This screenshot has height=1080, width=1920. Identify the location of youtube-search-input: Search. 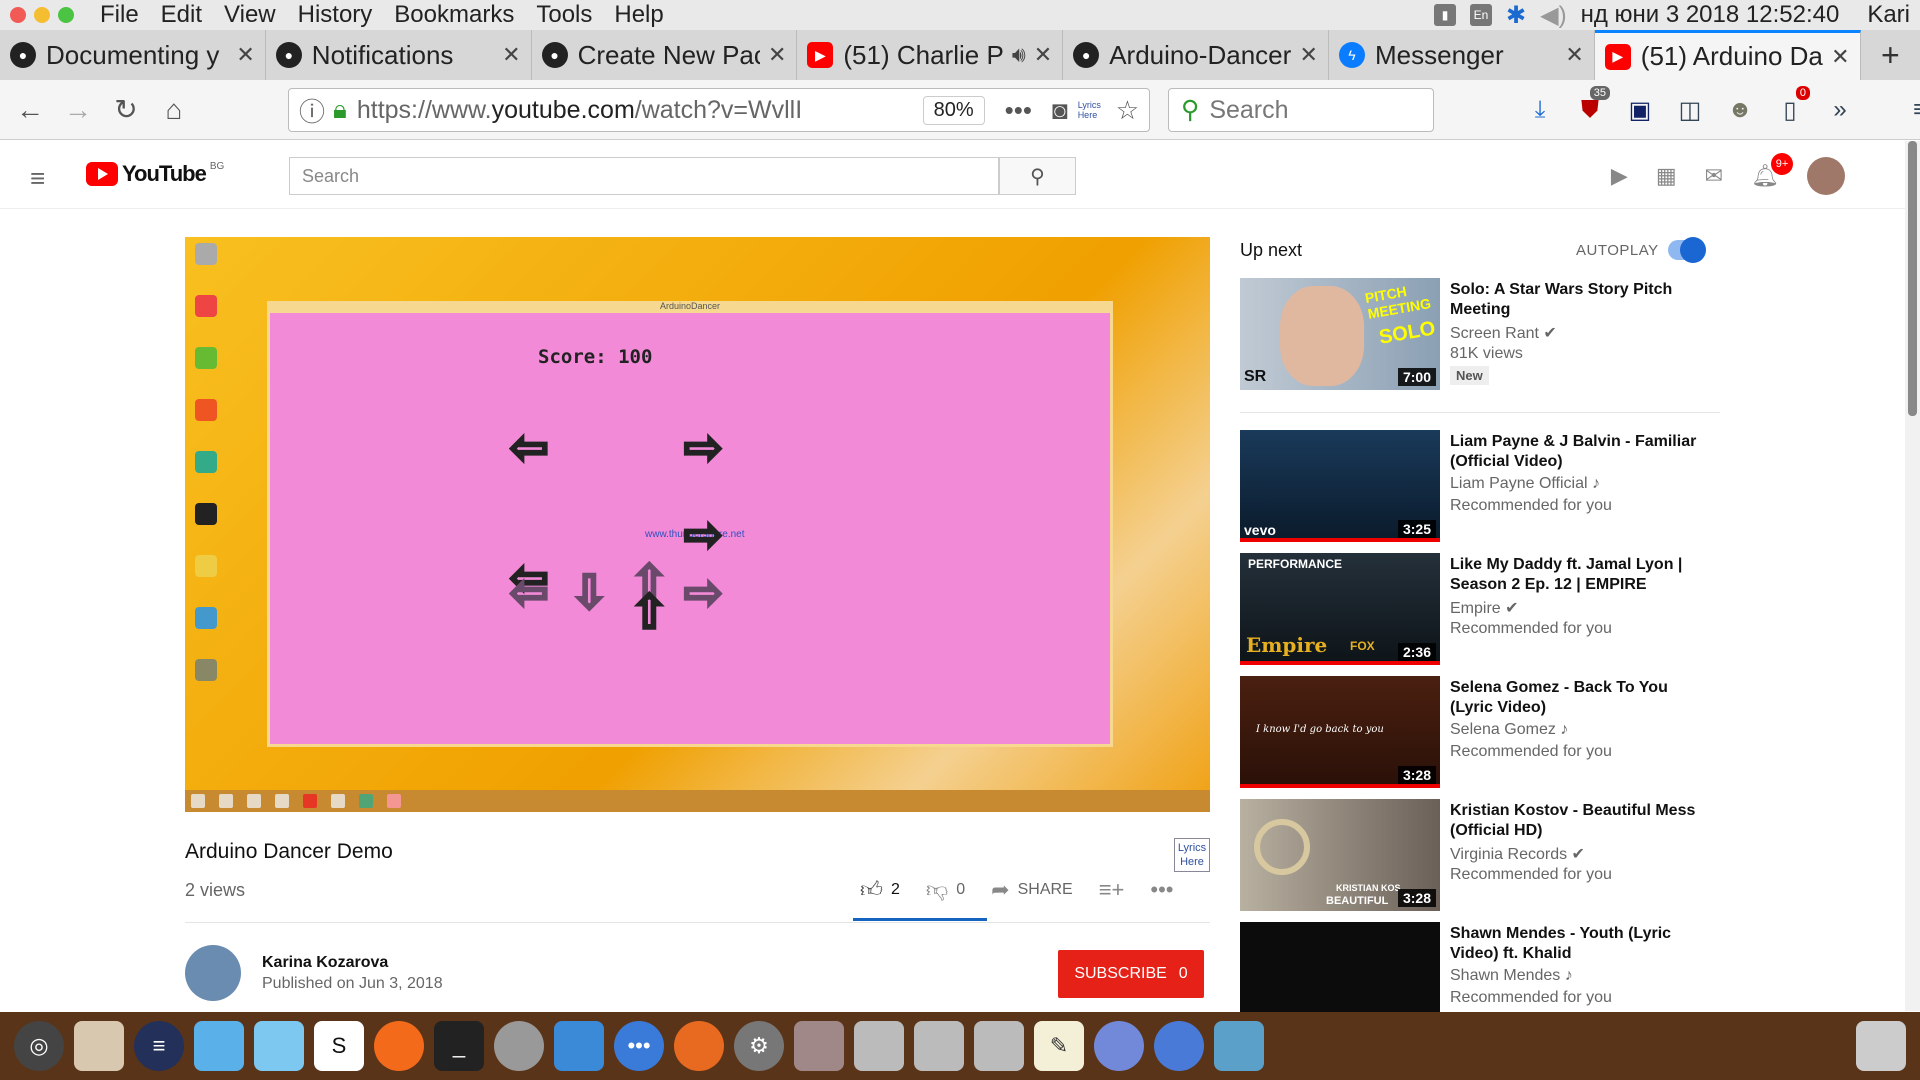
(644, 176).